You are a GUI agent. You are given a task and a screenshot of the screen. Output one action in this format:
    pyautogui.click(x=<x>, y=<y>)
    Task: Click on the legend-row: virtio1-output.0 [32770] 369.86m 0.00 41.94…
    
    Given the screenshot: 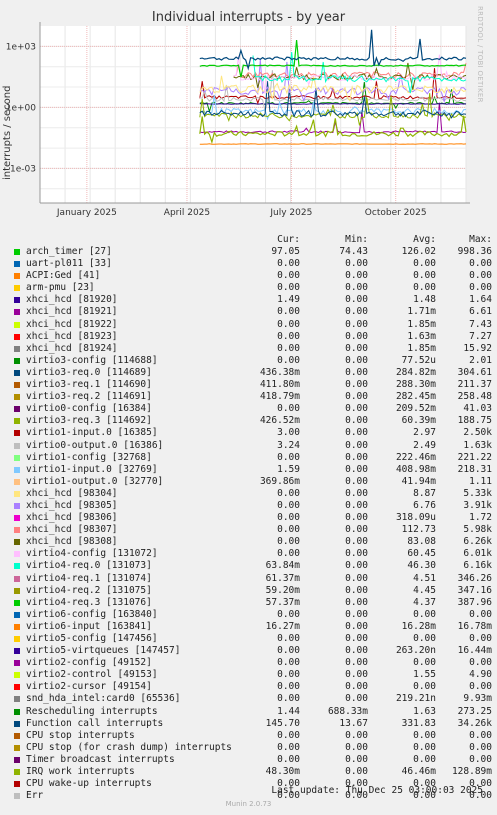 What is the action you would take?
    pyautogui.click(x=252, y=482)
    